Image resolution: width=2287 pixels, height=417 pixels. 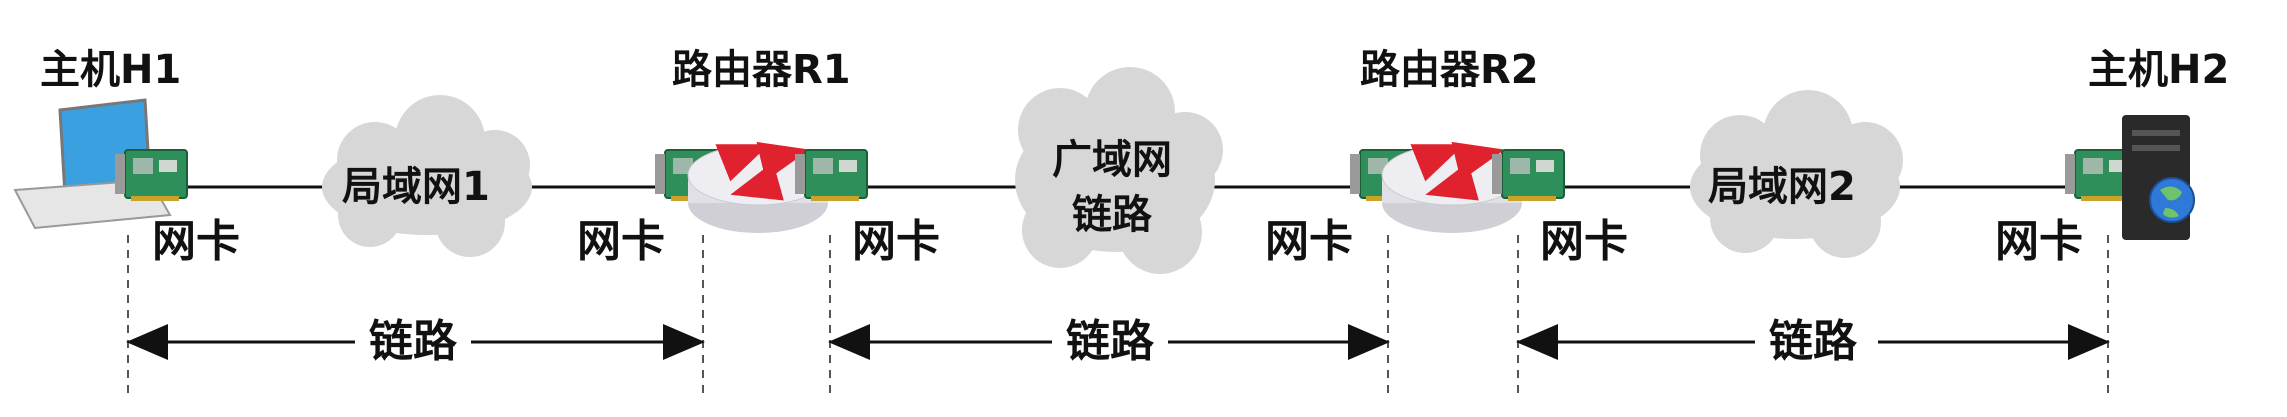 What do you see at coordinates (1449, 70) in the screenshot?
I see `node-title-r2: 路由器R2` at bounding box center [1449, 70].